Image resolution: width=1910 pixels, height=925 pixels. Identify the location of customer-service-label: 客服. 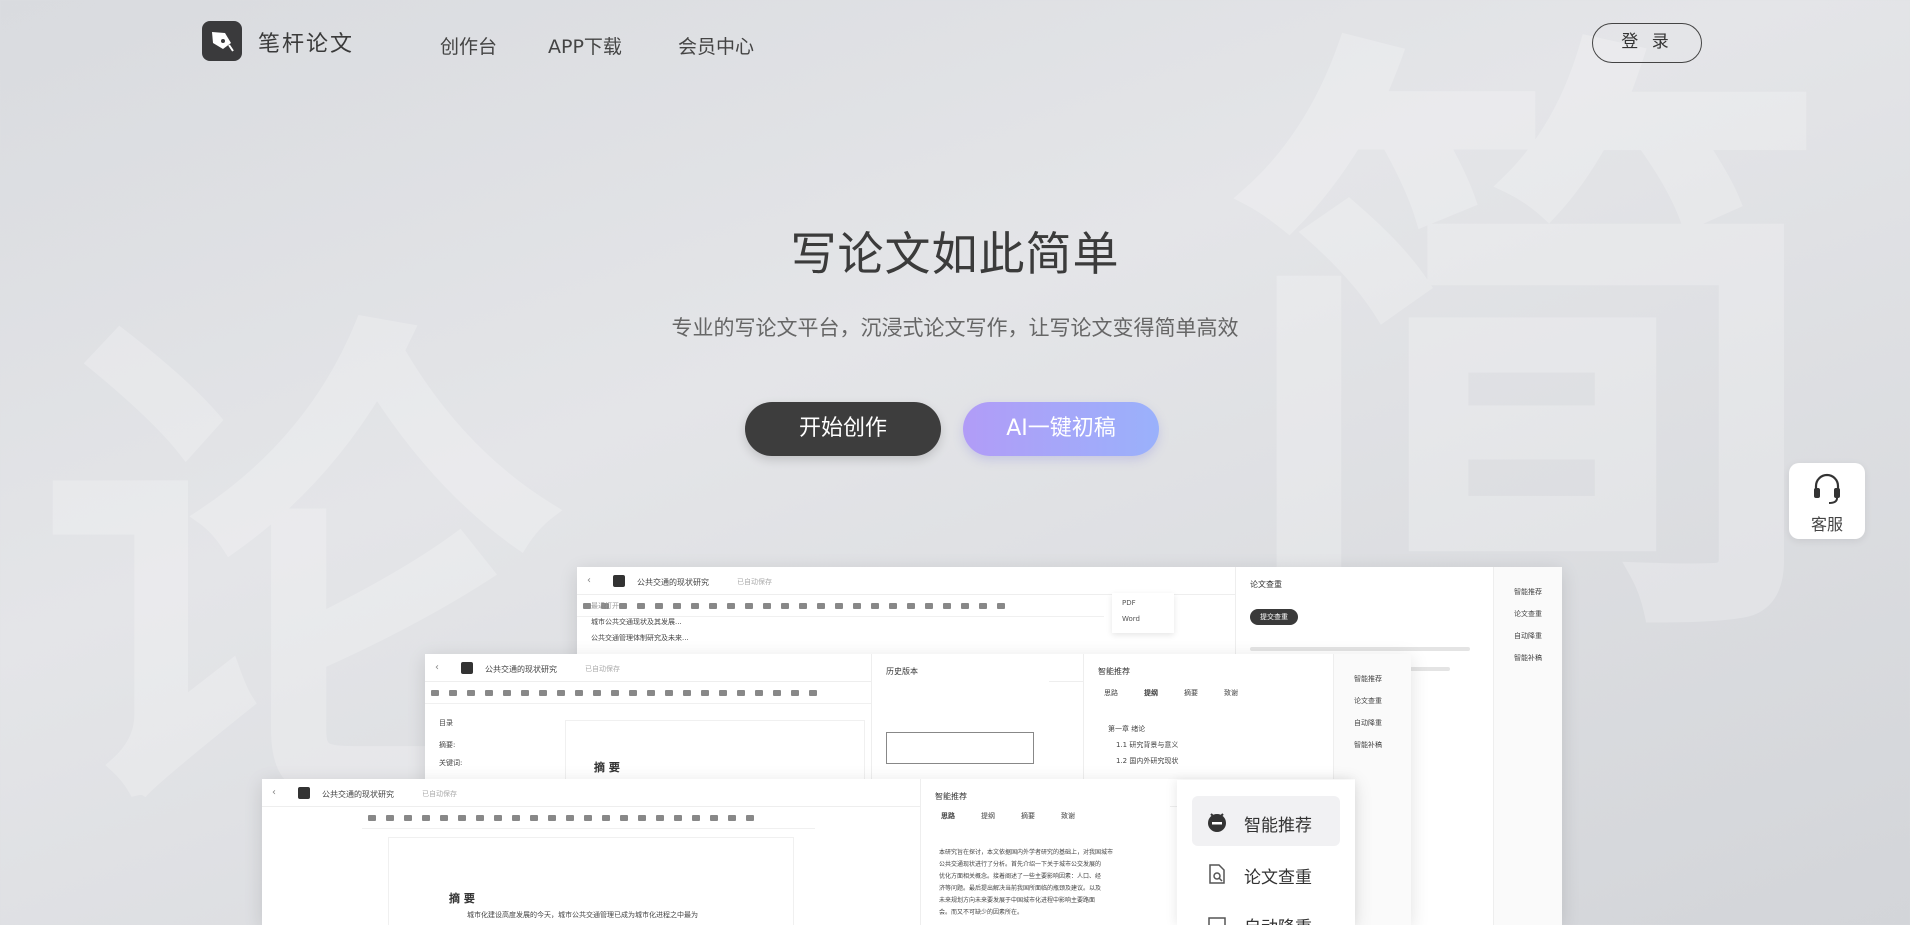
(1826, 524).